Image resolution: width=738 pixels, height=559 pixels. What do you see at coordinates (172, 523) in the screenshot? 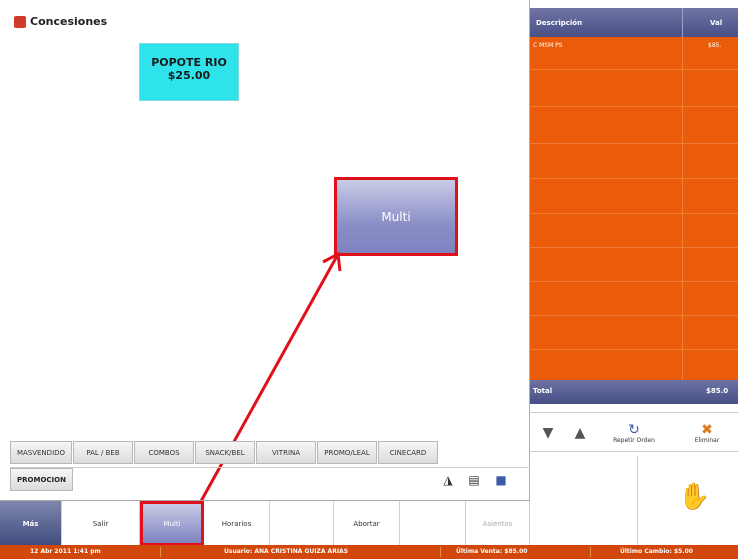
I see `multi-button: Multi` at bounding box center [172, 523].